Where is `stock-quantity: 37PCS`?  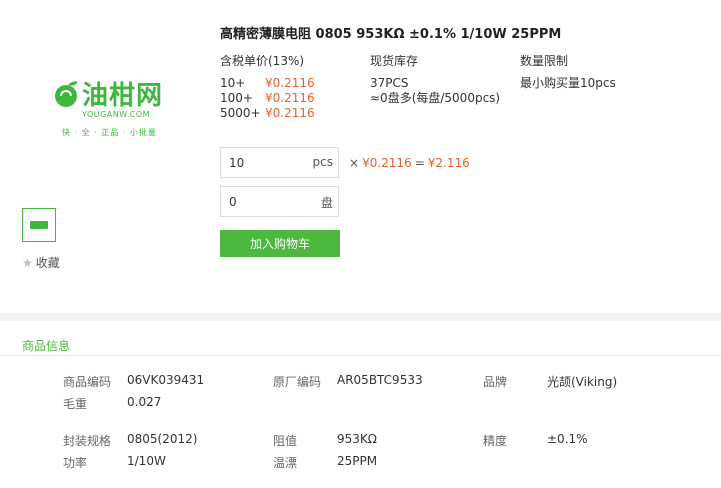 stock-quantity: 37PCS is located at coordinates (389, 83).